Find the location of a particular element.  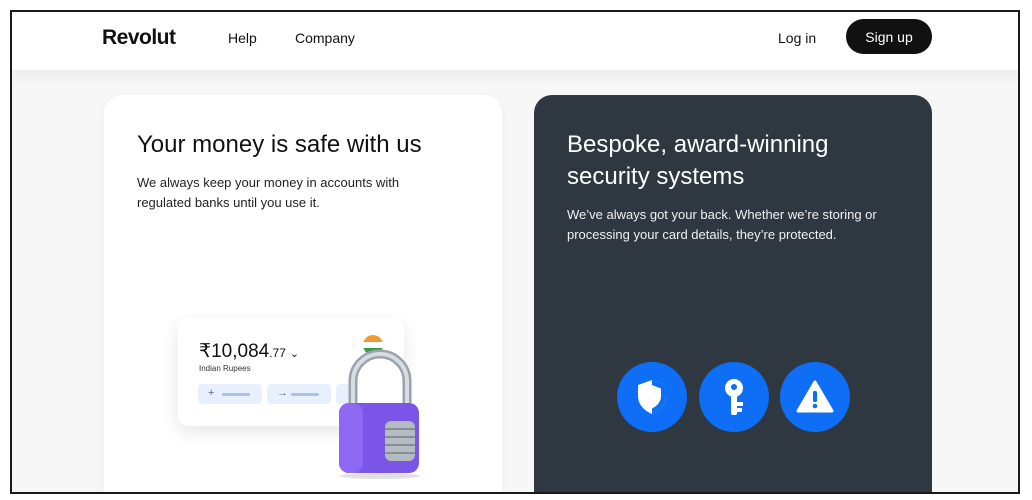

arrow-right-icon: → is located at coordinates (282, 393).